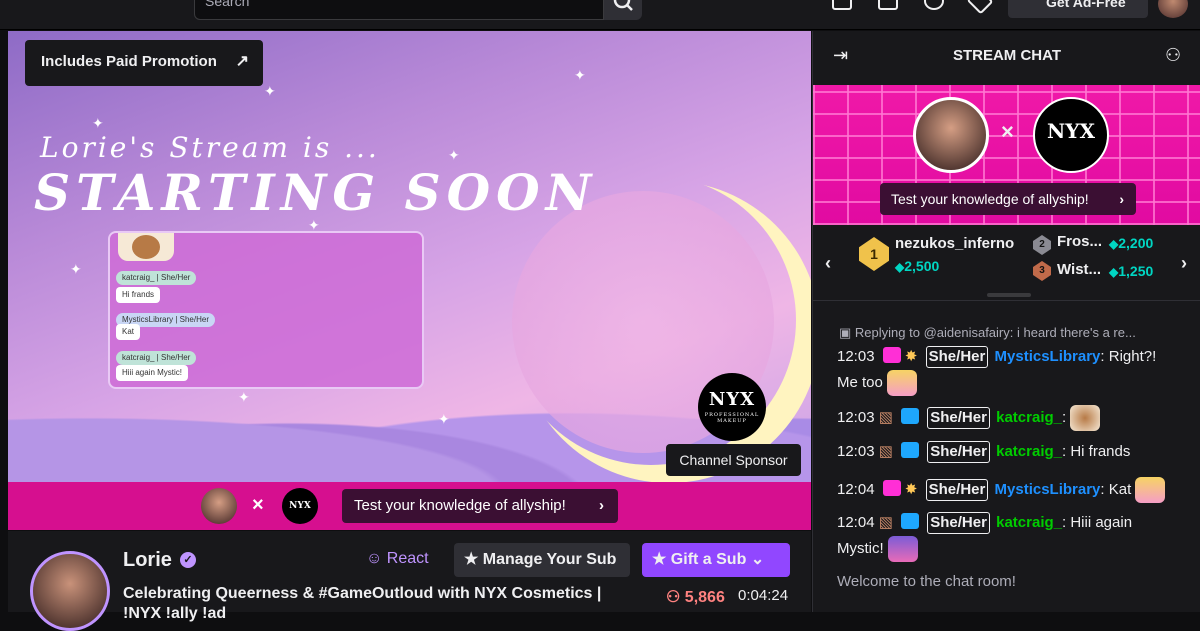 The height and width of the screenshot is (631, 1200). I want to click on prime-icon, so click(842, 5).